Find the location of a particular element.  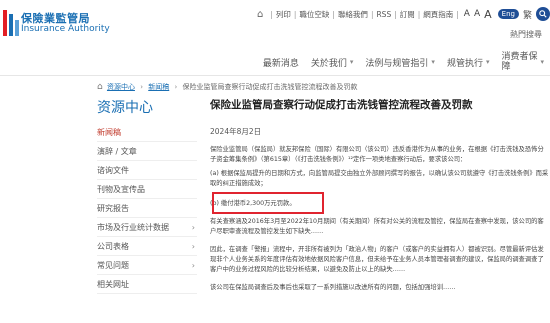

nav-item-enforcement: 规管执行 ▾ is located at coordinates (468, 62).